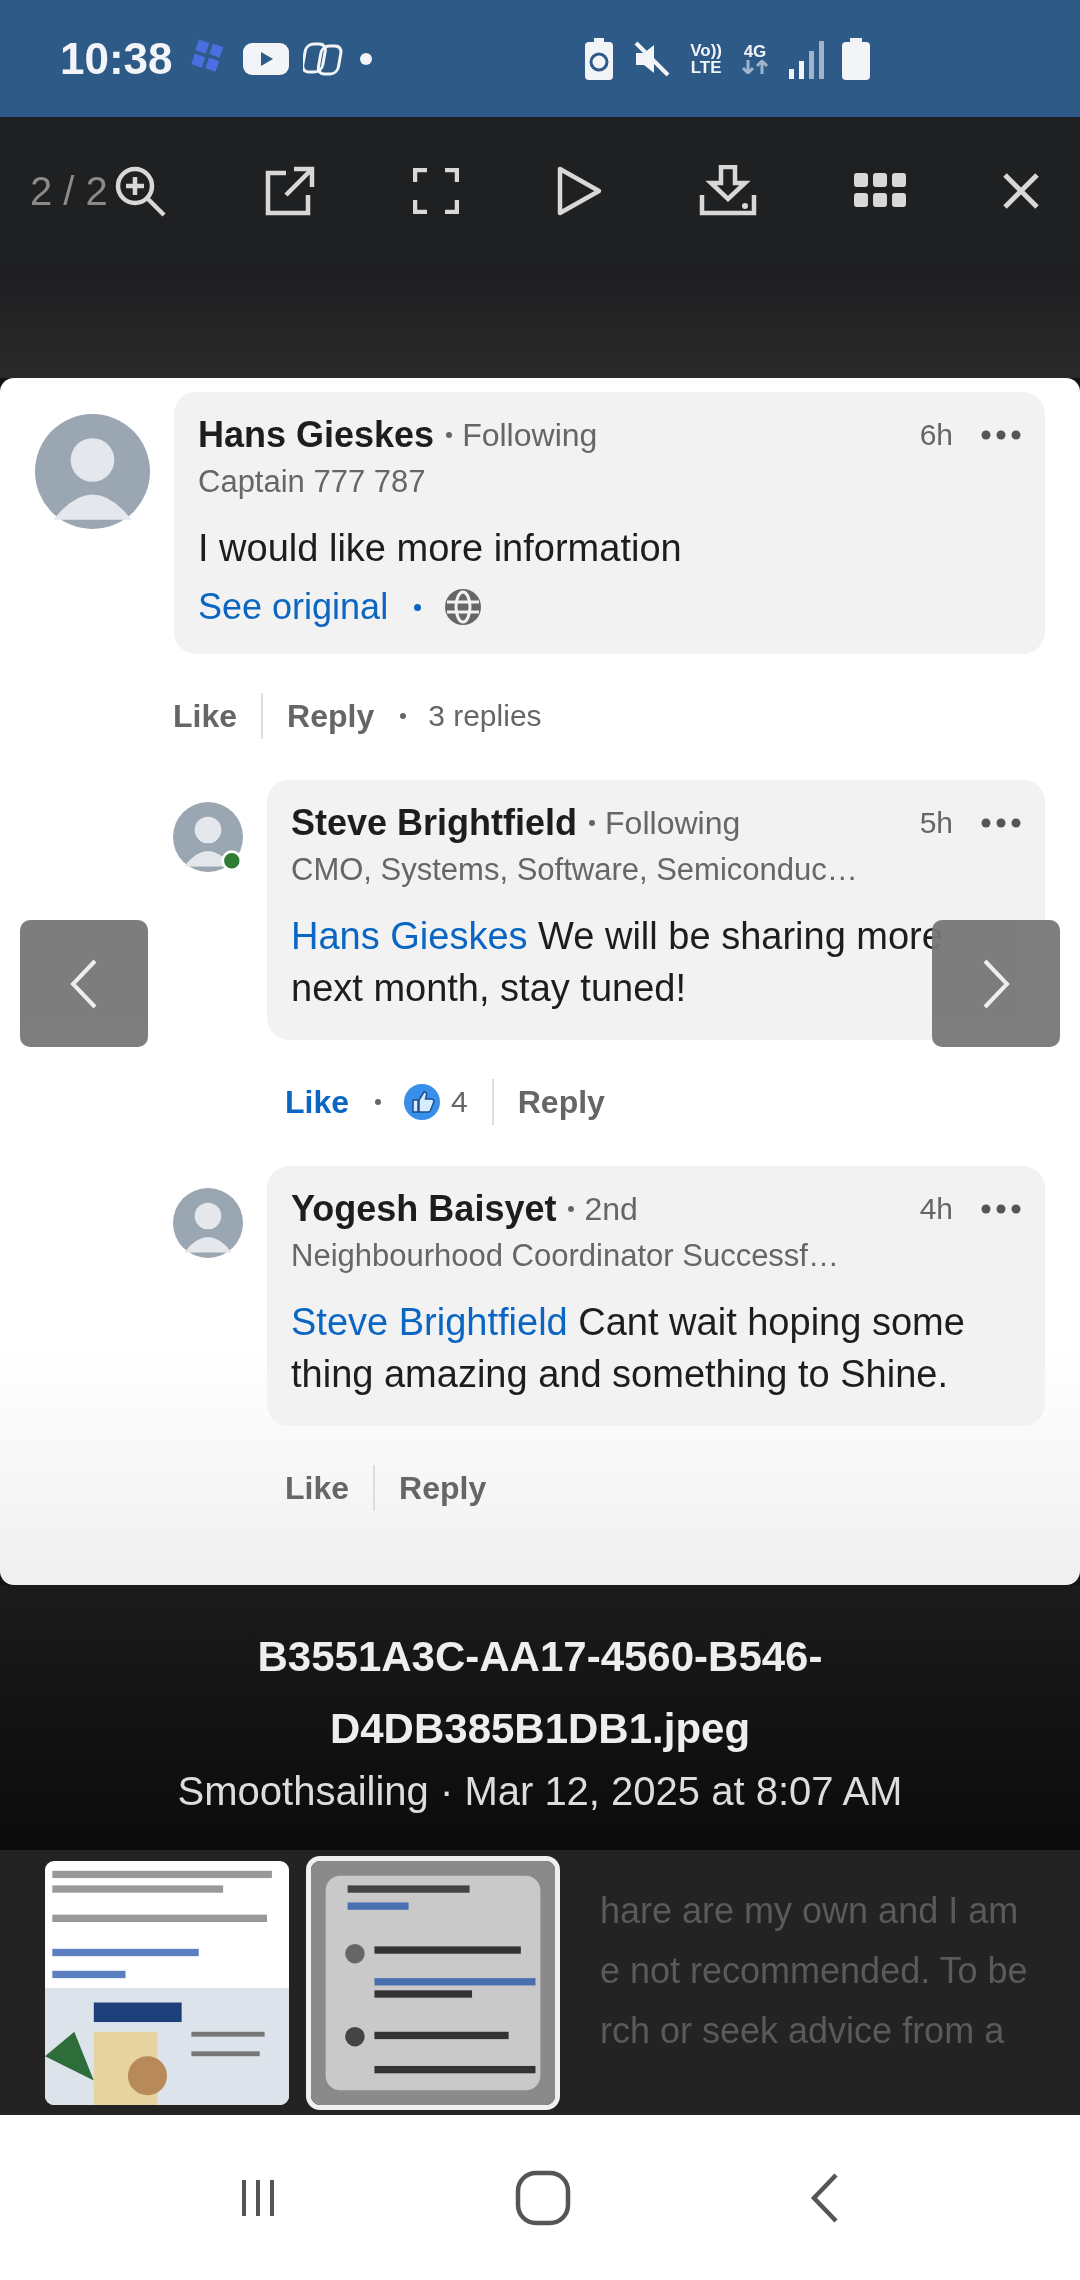 This screenshot has height=2280, width=1080. What do you see at coordinates (435, 191) in the screenshot?
I see `fullscreen-icon` at bounding box center [435, 191].